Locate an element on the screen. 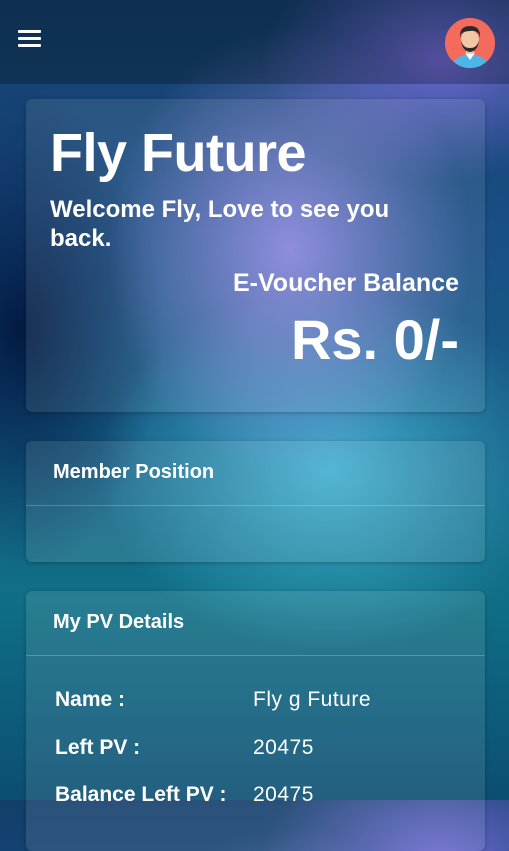 The width and height of the screenshot is (509, 851). pv-row-value: Fly g Future is located at coordinates (312, 699).